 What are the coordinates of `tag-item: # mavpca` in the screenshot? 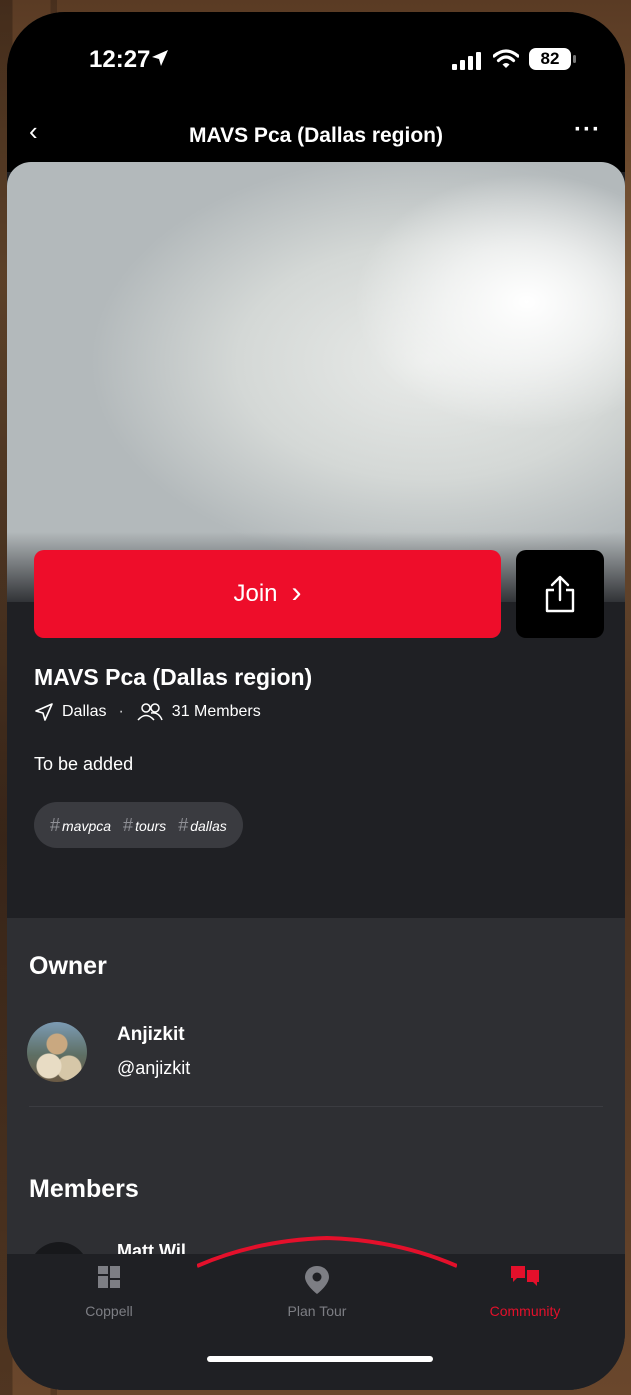 It's located at (80, 825).